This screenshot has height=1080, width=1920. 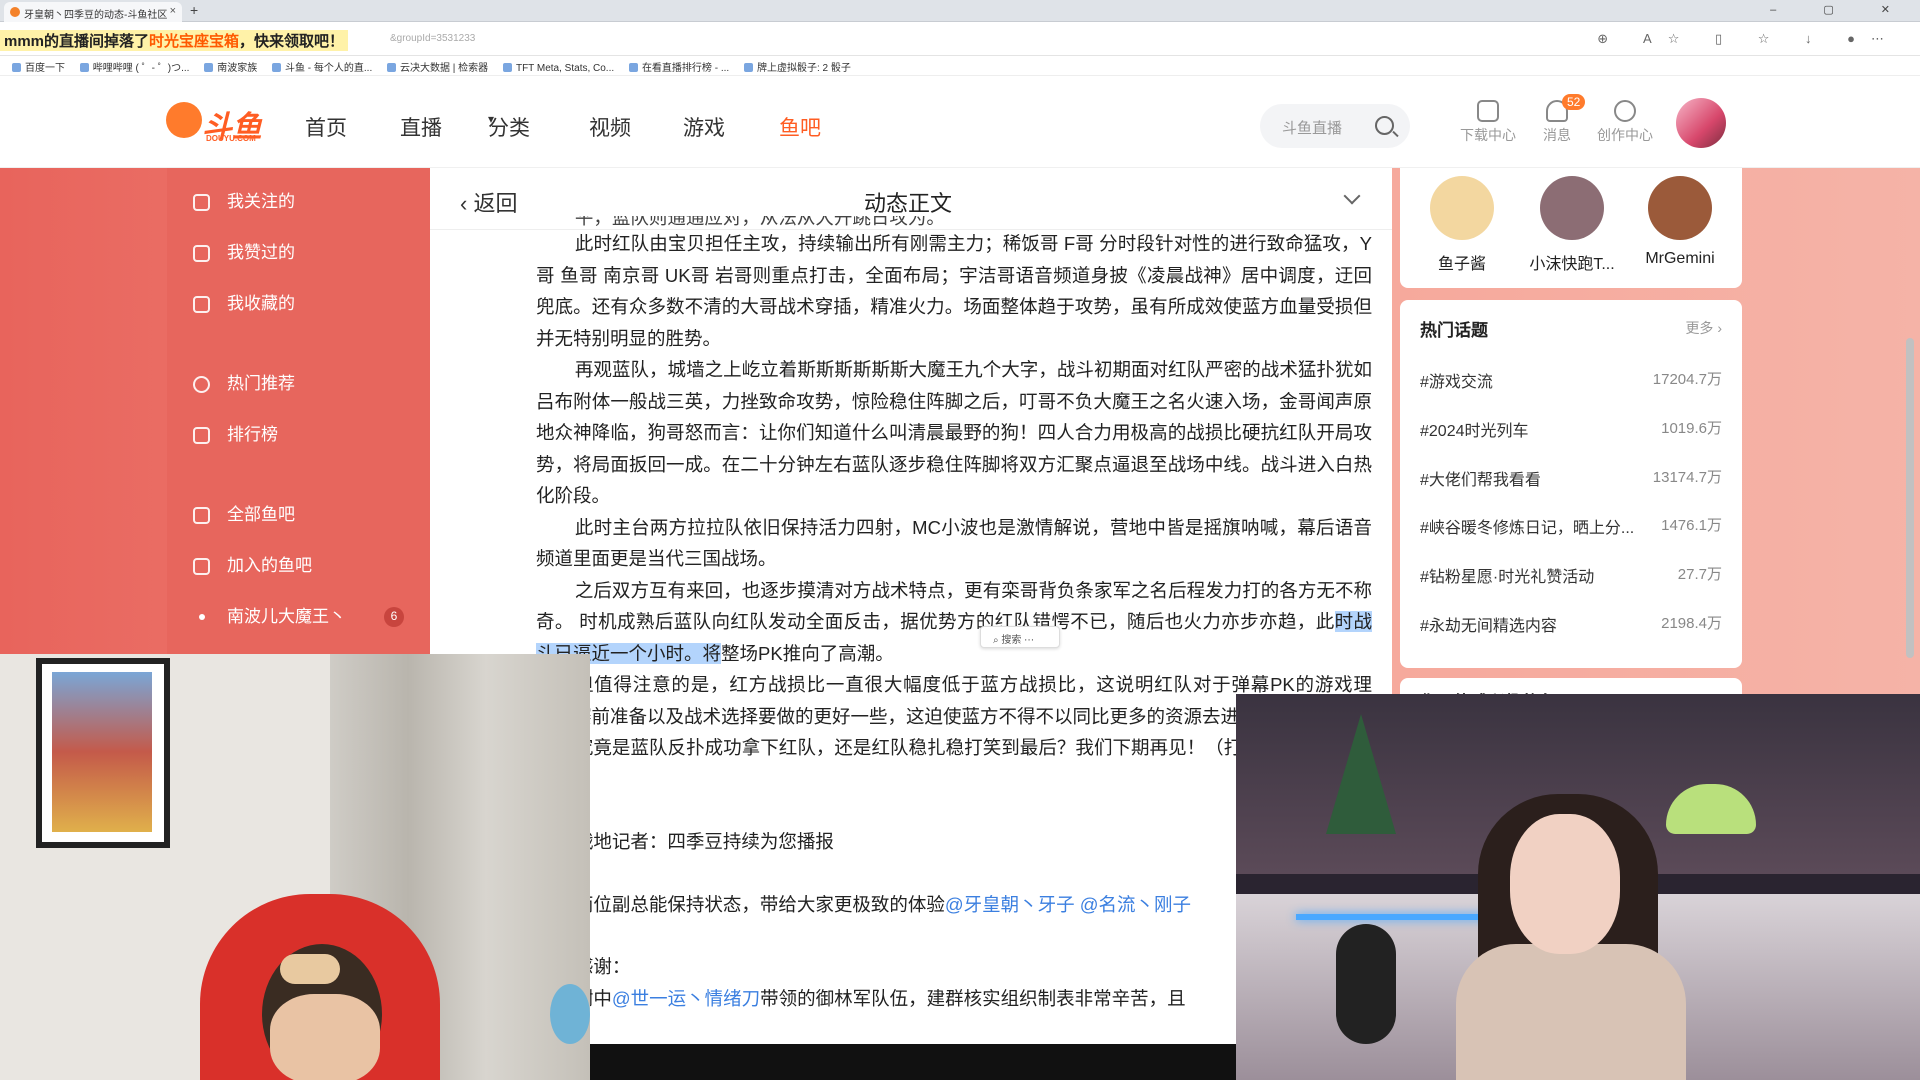 What do you see at coordinates (1352, 196) in the screenshot?
I see `chevron-down-icon` at bounding box center [1352, 196].